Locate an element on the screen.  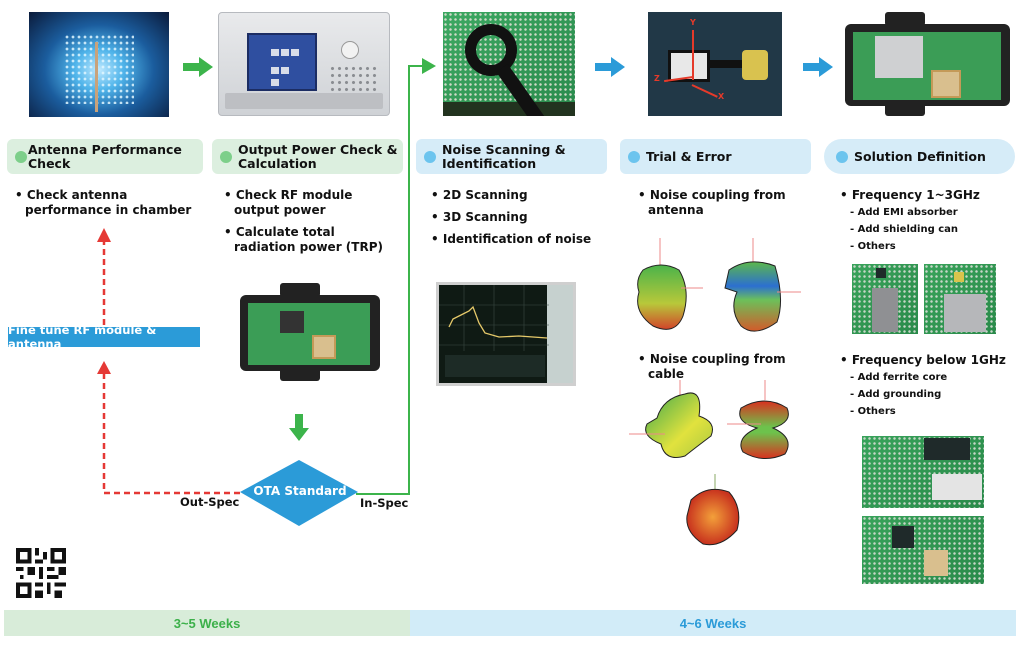
bullet-item: 3D Scanning is located at coordinates (516, 217).